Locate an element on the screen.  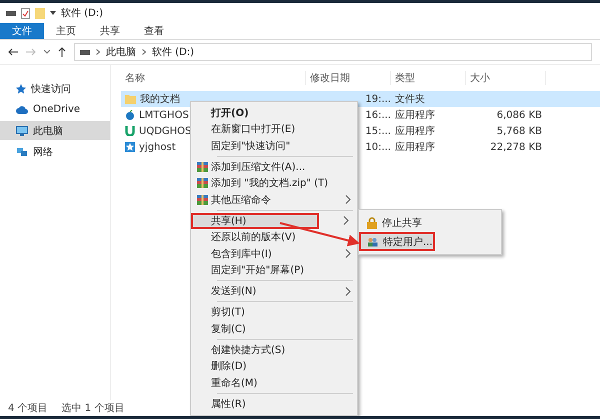
ribbon-tab: 查看 is located at coordinates (154, 31).